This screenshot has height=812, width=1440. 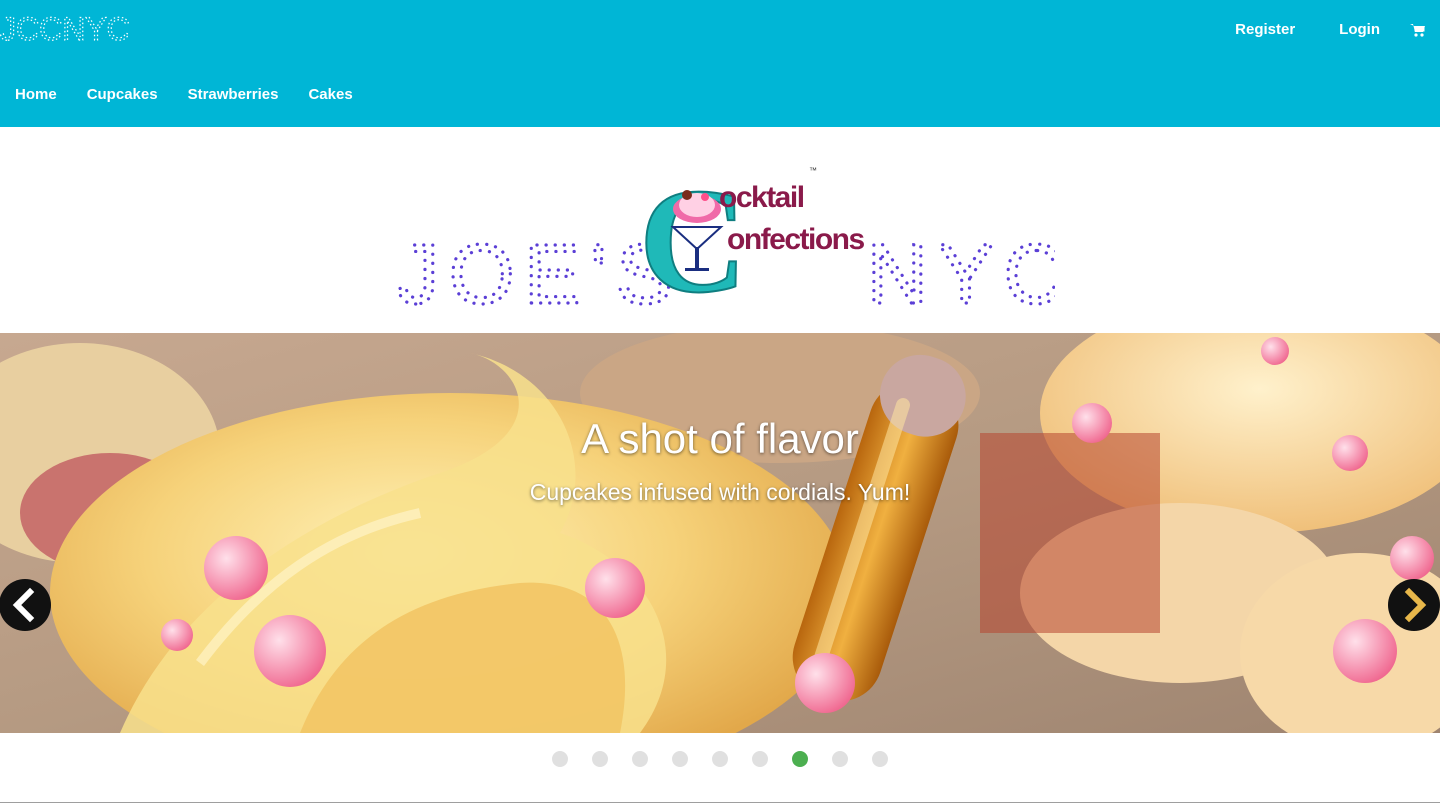 I want to click on slide-subtitle: Cupcakes infused with cordials. Yum!, so click(x=720, y=492).